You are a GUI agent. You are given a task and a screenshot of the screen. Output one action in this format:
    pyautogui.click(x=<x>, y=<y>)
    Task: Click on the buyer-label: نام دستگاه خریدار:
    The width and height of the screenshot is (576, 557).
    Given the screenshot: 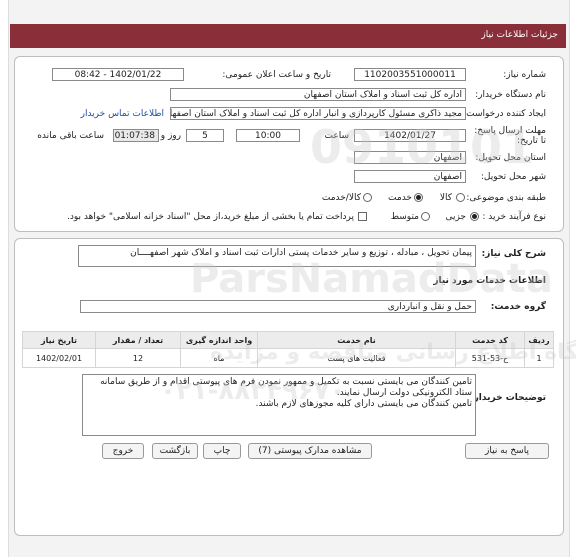 What is the action you would take?
    pyautogui.click(x=510, y=95)
    